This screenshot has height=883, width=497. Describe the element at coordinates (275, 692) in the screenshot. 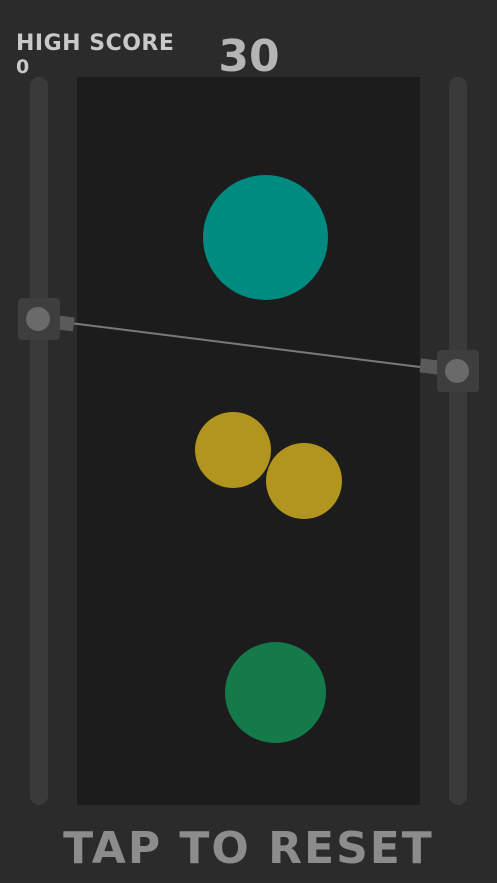

I see `green-ball` at that location.